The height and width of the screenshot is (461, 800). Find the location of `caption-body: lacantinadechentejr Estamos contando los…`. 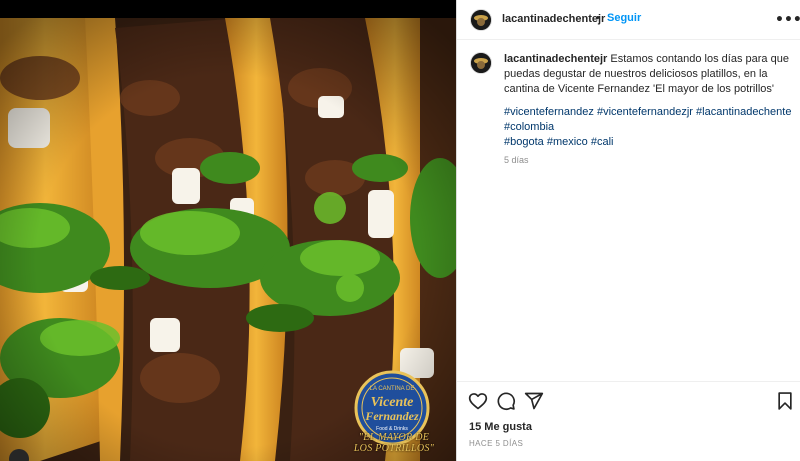

caption-body: lacantinadechentejr Estamos contando los… is located at coordinates (649, 74).